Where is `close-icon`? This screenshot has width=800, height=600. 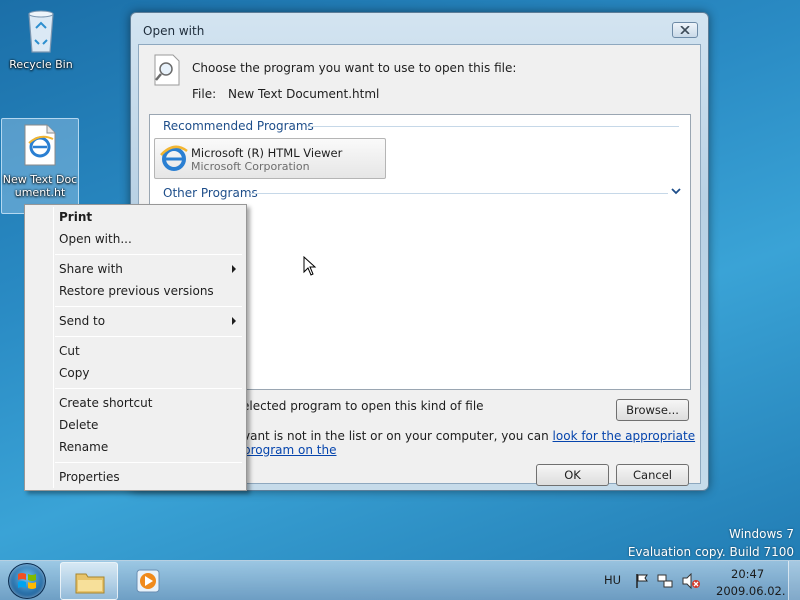
close-icon is located at coordinates (685, 30).